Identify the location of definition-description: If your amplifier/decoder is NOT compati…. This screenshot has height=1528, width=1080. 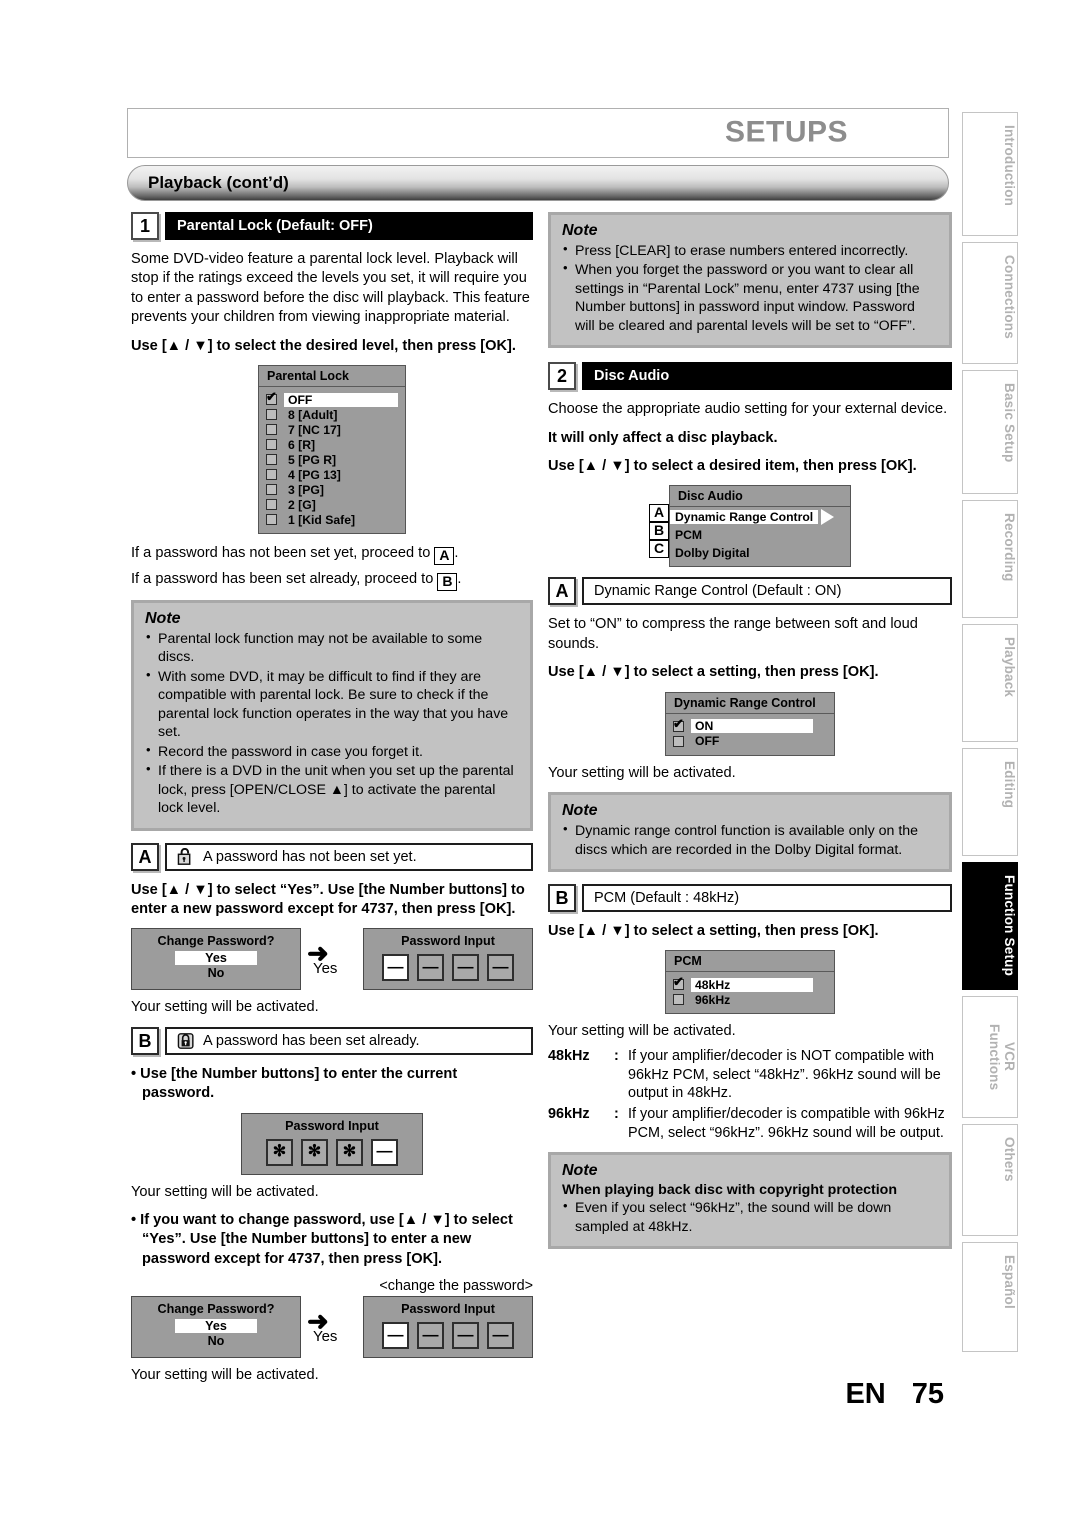
(784, 1074).